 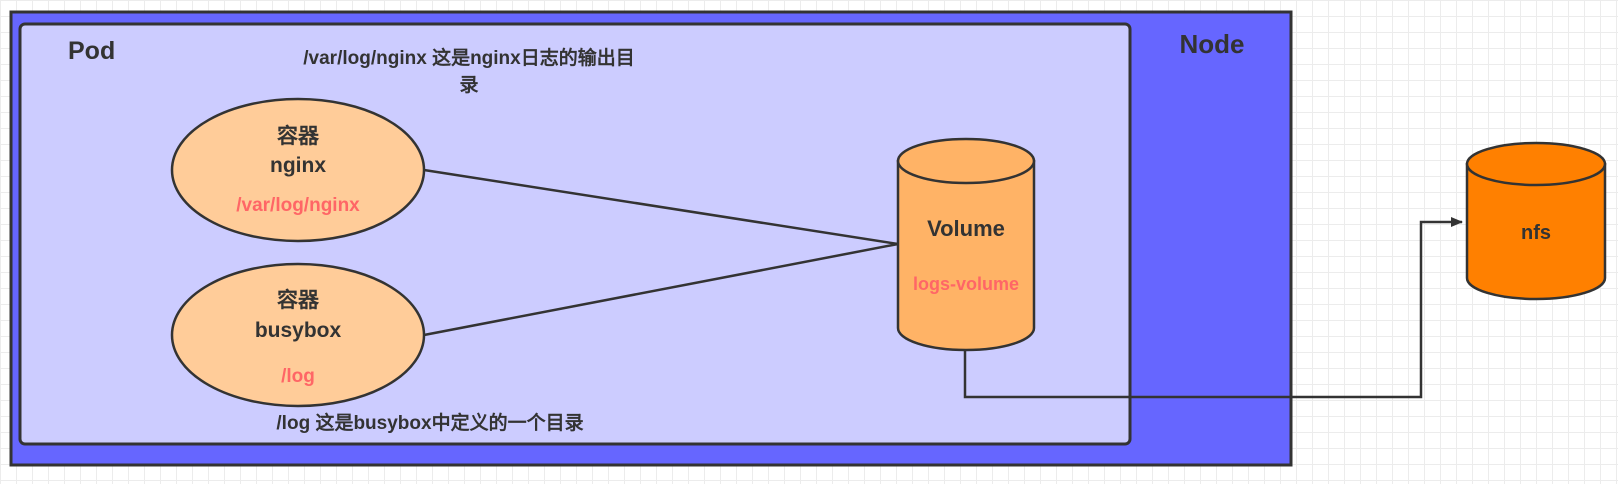 What do you see at coordinates (468, 57) in the screenshot?
I see `nginx-path-annotation-line1: /var/log/nginx 这是nginx日志的输出目` at bounding box center [468, 57].